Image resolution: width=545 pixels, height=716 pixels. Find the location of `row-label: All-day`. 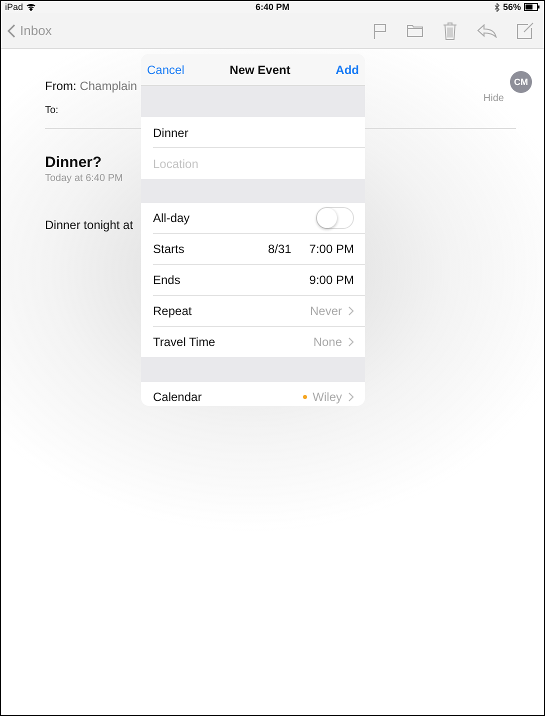

row-label: All-day is located at coordinates (171, 218).